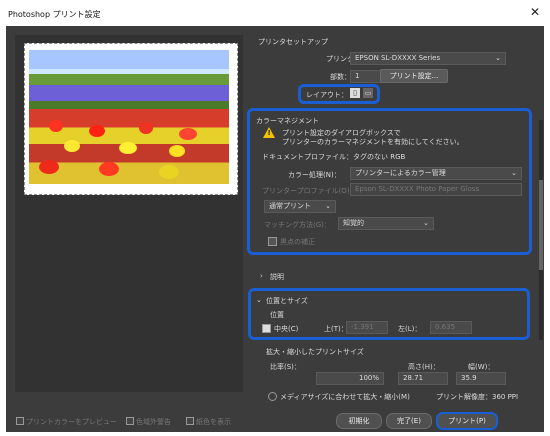 This screenshot has height=436, width=550. What do you see at coordinates (190, 421) in the screenshot?
I see `show-white-checkbox` at bounding box center [190, 421].